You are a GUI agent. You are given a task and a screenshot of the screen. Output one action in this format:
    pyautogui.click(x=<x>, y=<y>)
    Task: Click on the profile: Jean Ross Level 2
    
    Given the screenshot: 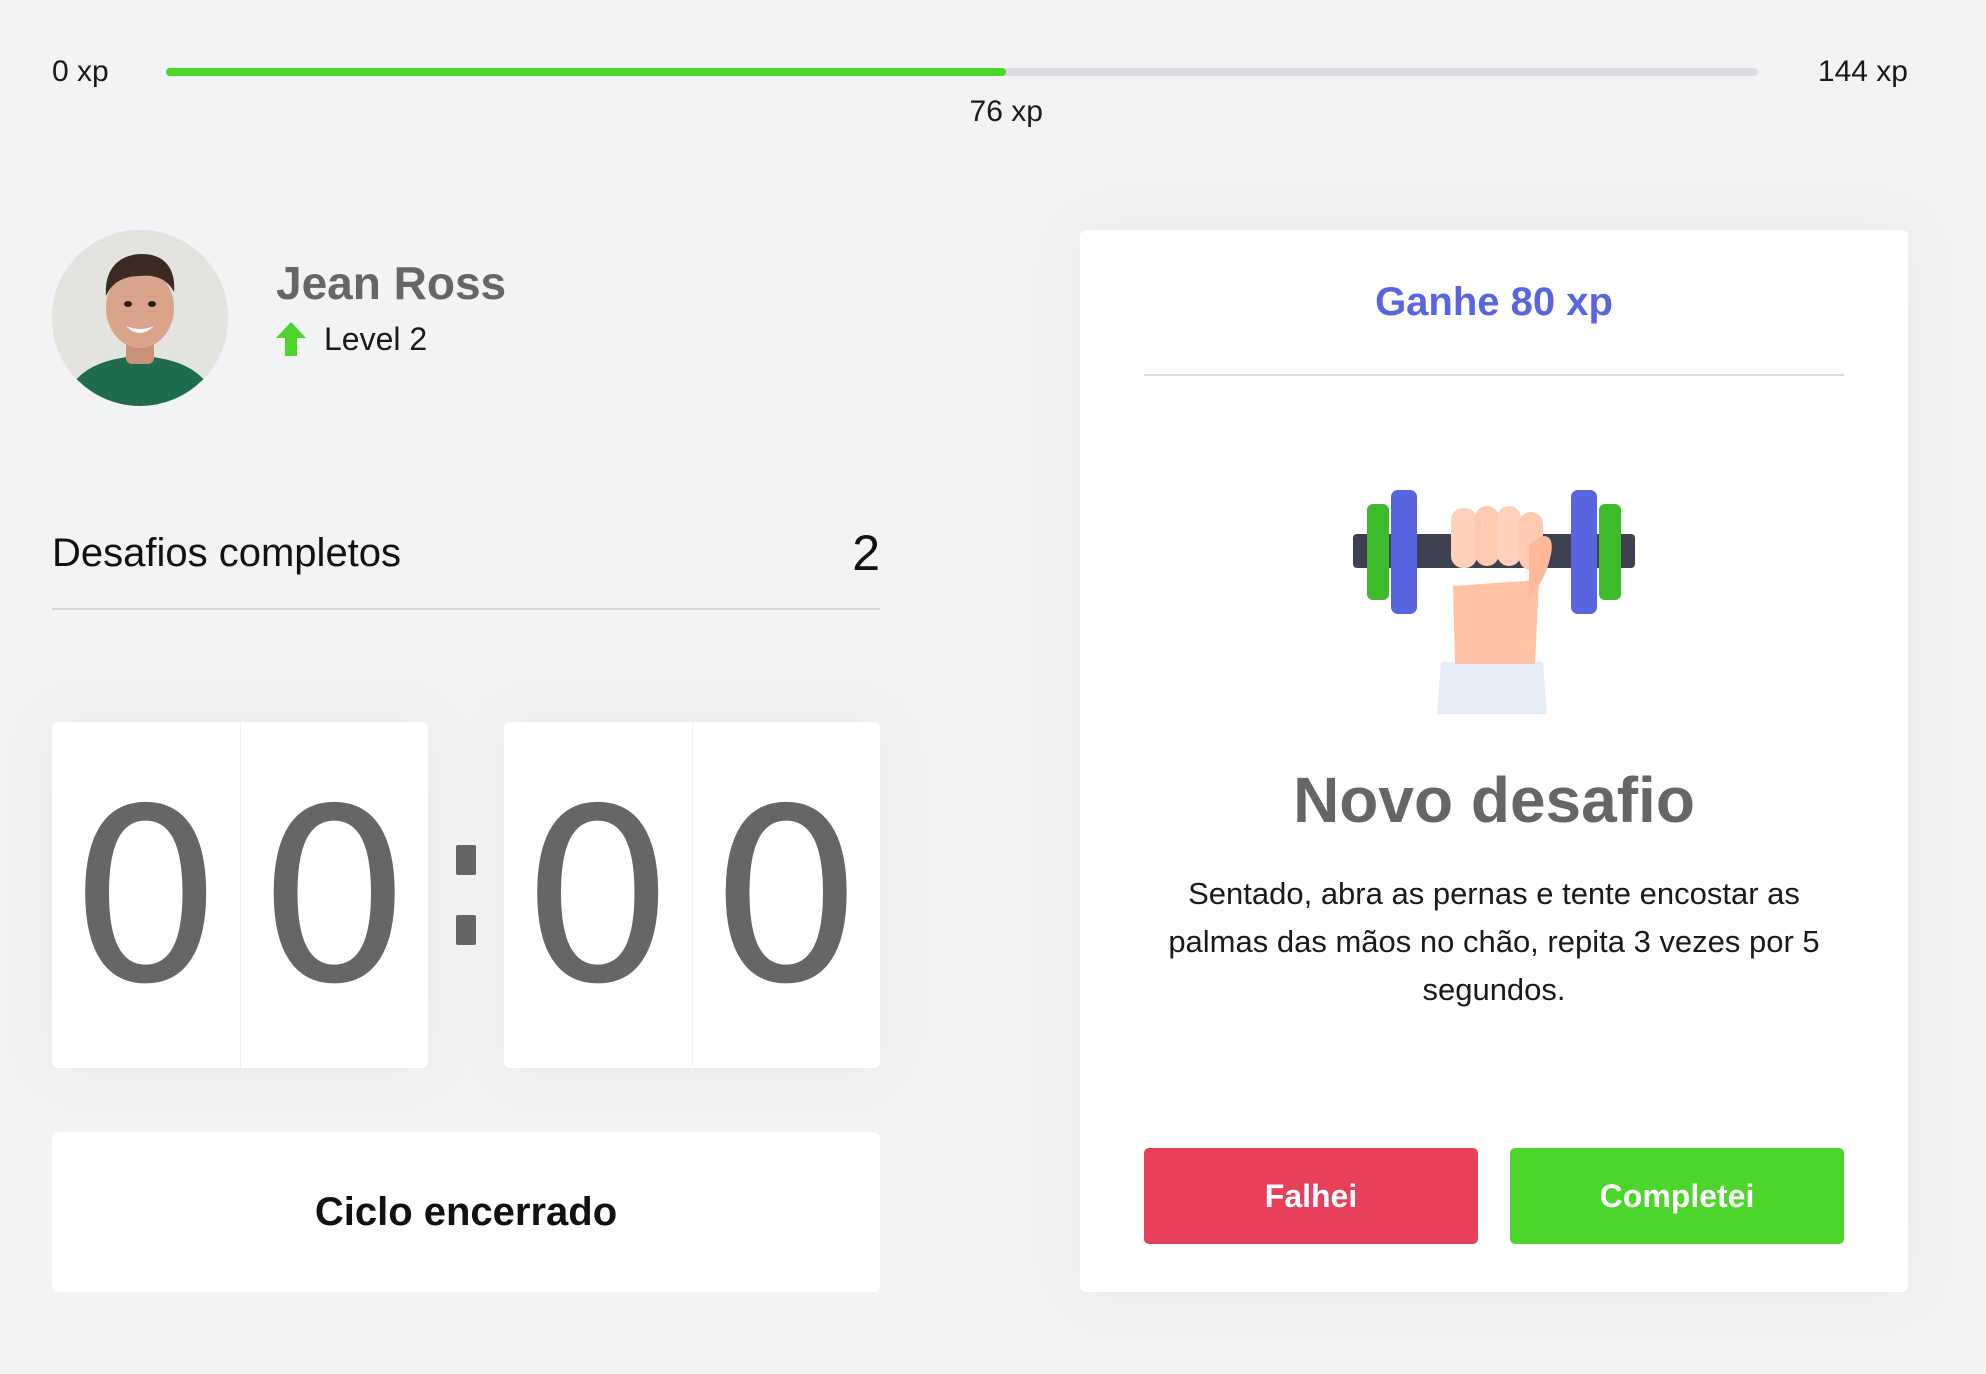 What is the action you would take?
    pyautogui.click(x=279, y=318)
    